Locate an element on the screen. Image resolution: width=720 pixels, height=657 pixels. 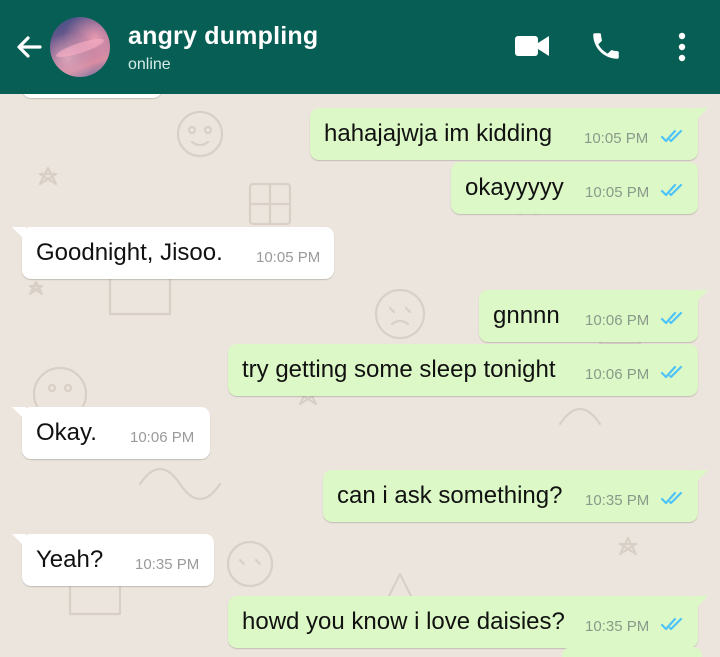
message-outgoing: howd you know i love daisies? 10:35 PM is located at coordinates (468, 622).